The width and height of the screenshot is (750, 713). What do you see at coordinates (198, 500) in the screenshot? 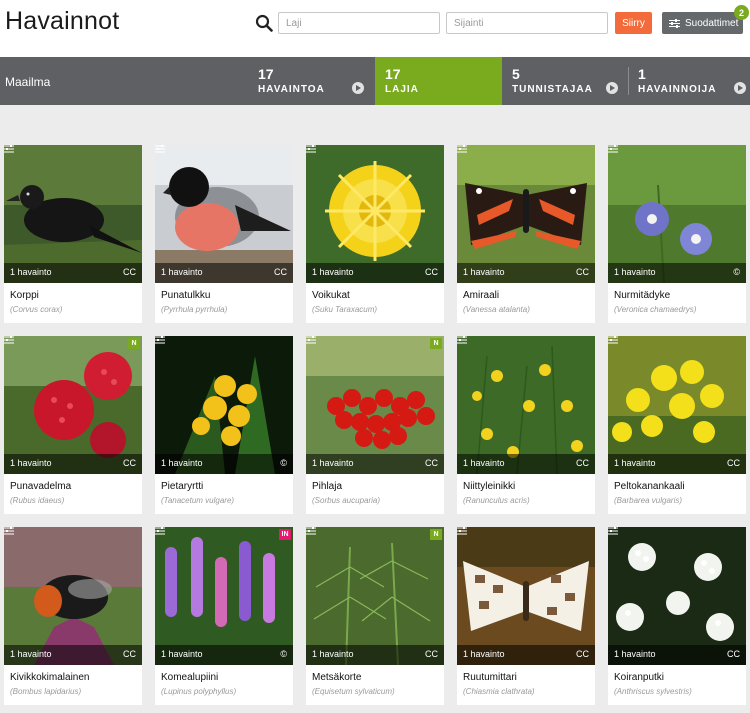
I see `species-scientific-name: (Tanacetum vulgare)` at bounding box center [198, 500].